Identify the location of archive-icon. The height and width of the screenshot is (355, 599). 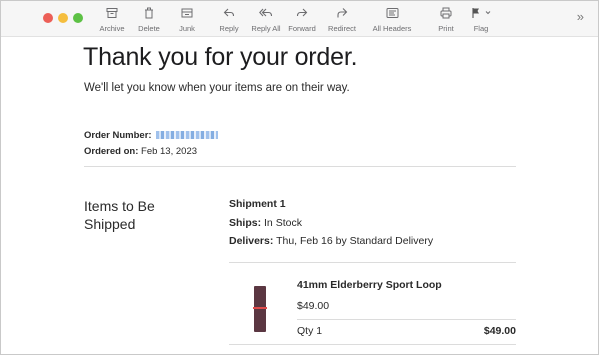
(112, 14).